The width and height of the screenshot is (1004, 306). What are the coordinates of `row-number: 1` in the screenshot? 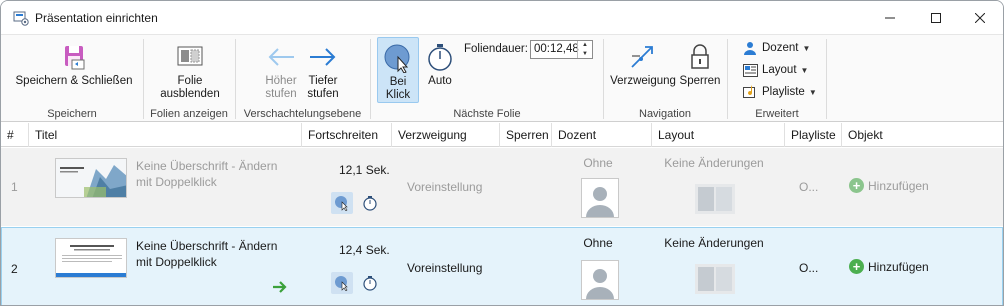 It's located at (14, 187).